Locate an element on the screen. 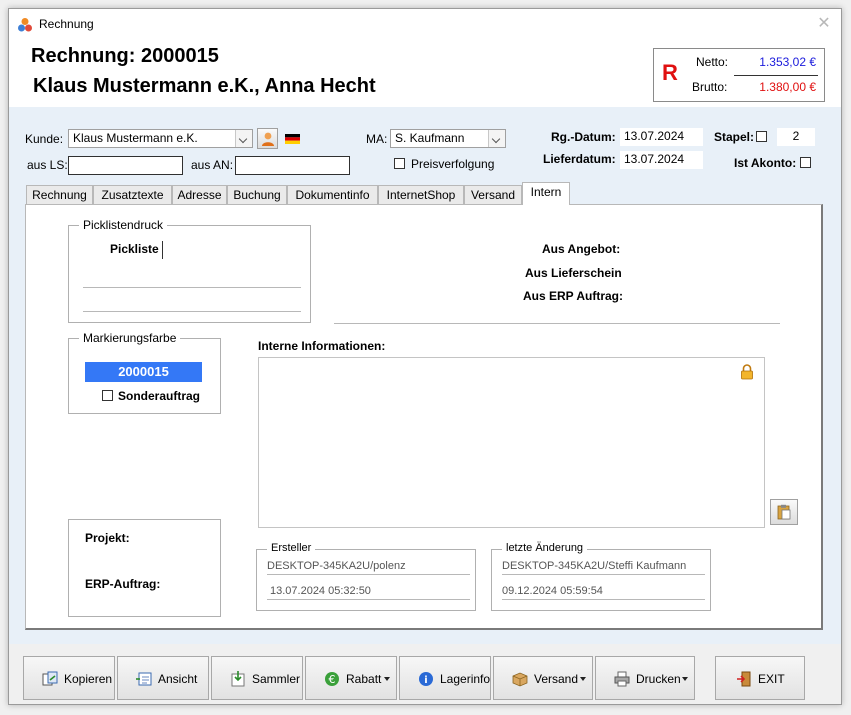  lieferdatum-field: 13.07.2024 is located at coordinates (661, 160).